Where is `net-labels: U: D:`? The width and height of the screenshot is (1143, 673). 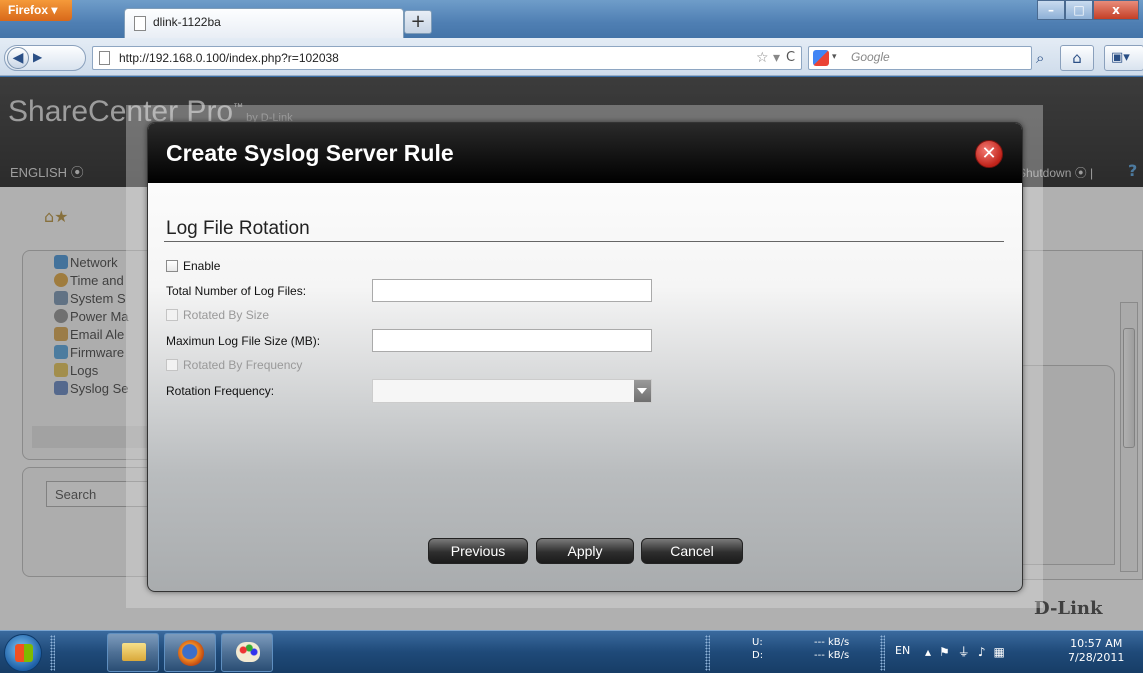
net-labels: U: D: is located at coordinates (758, 649).